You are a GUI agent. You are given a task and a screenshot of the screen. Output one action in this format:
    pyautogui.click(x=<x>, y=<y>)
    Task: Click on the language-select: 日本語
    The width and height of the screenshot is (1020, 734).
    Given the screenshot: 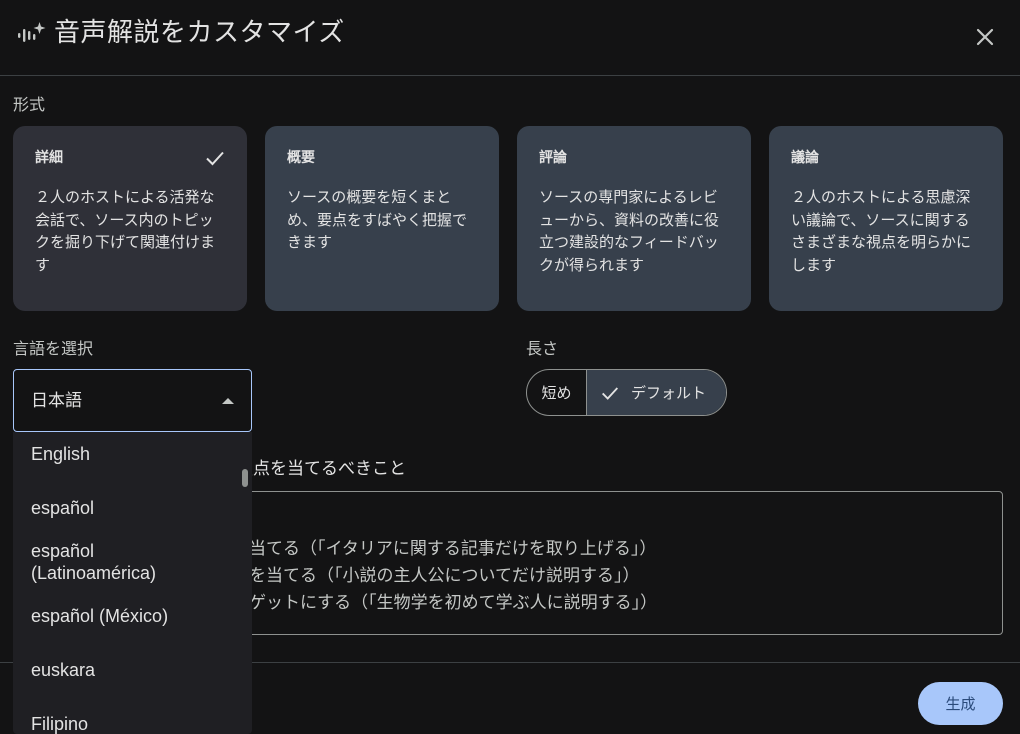 What is the action you would take?
    pyautogui.click(x=132, y=400)
    